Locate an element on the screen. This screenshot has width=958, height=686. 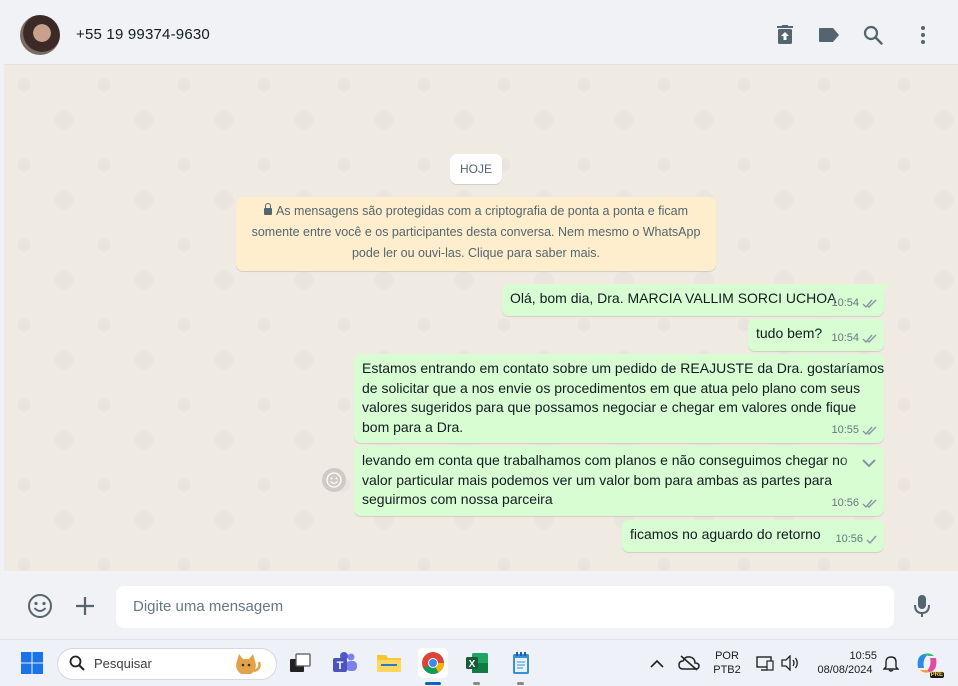
microphone-icon is located at coordinates (922, 606).